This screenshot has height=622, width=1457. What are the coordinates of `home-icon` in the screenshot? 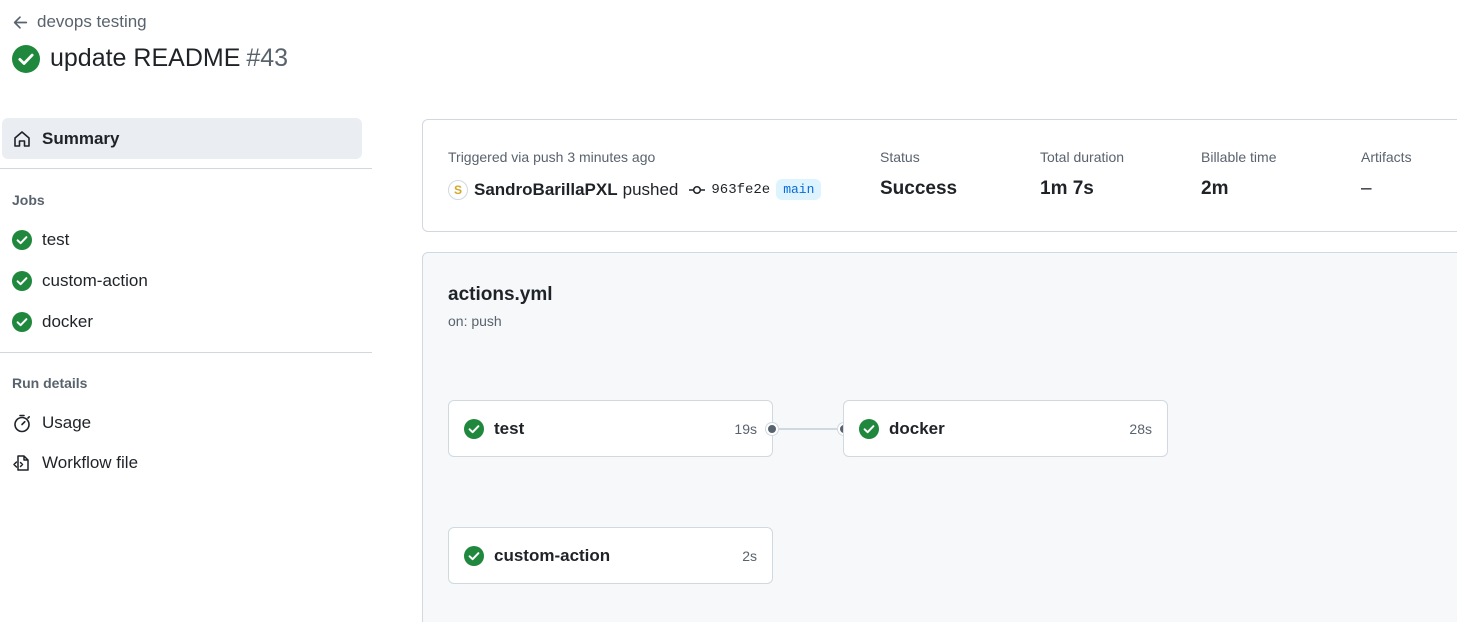 It's located at (22, 138).